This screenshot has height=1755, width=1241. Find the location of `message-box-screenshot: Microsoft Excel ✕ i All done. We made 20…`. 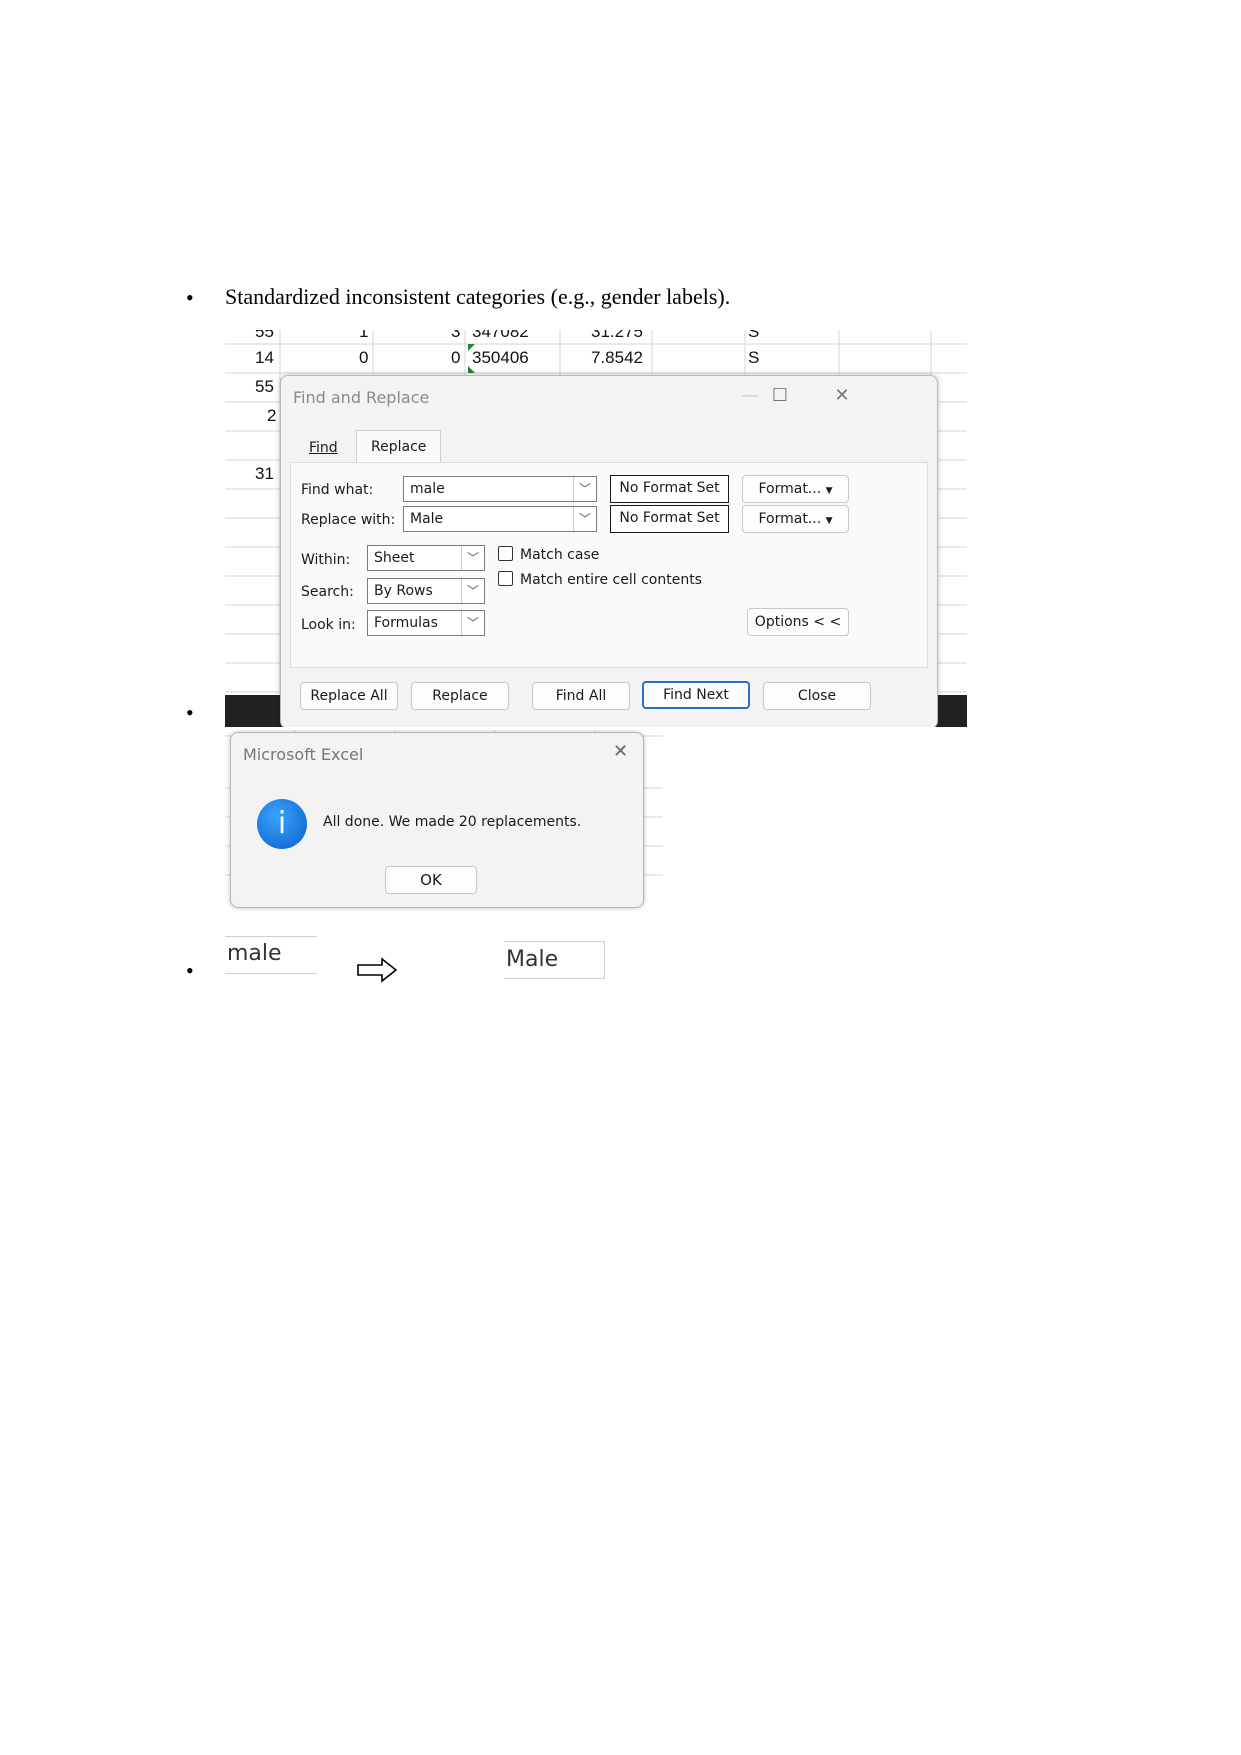

message-box-screenshot: Microsoft Excel ✕ i All done. We made 20… is located at coordinates (444, 821).